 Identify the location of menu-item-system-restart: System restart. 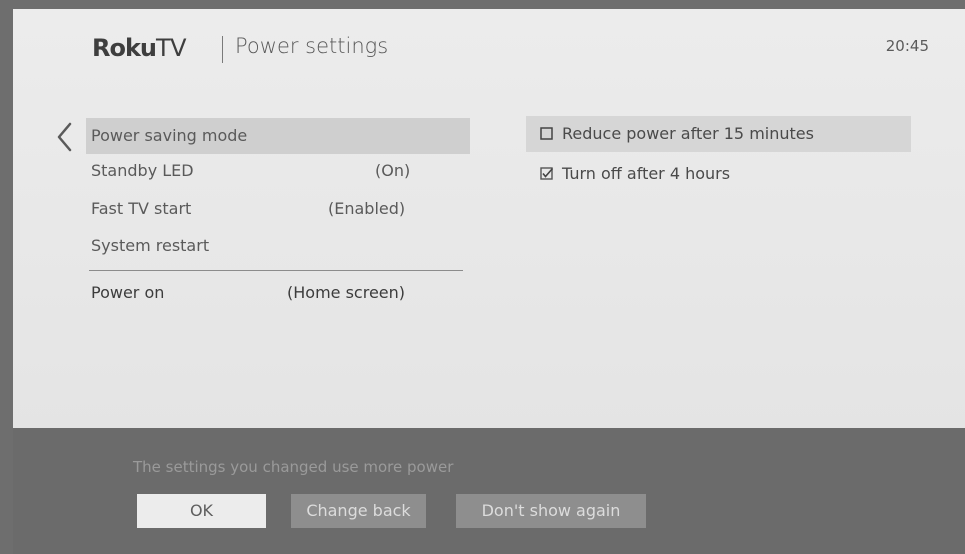
(278, 246).